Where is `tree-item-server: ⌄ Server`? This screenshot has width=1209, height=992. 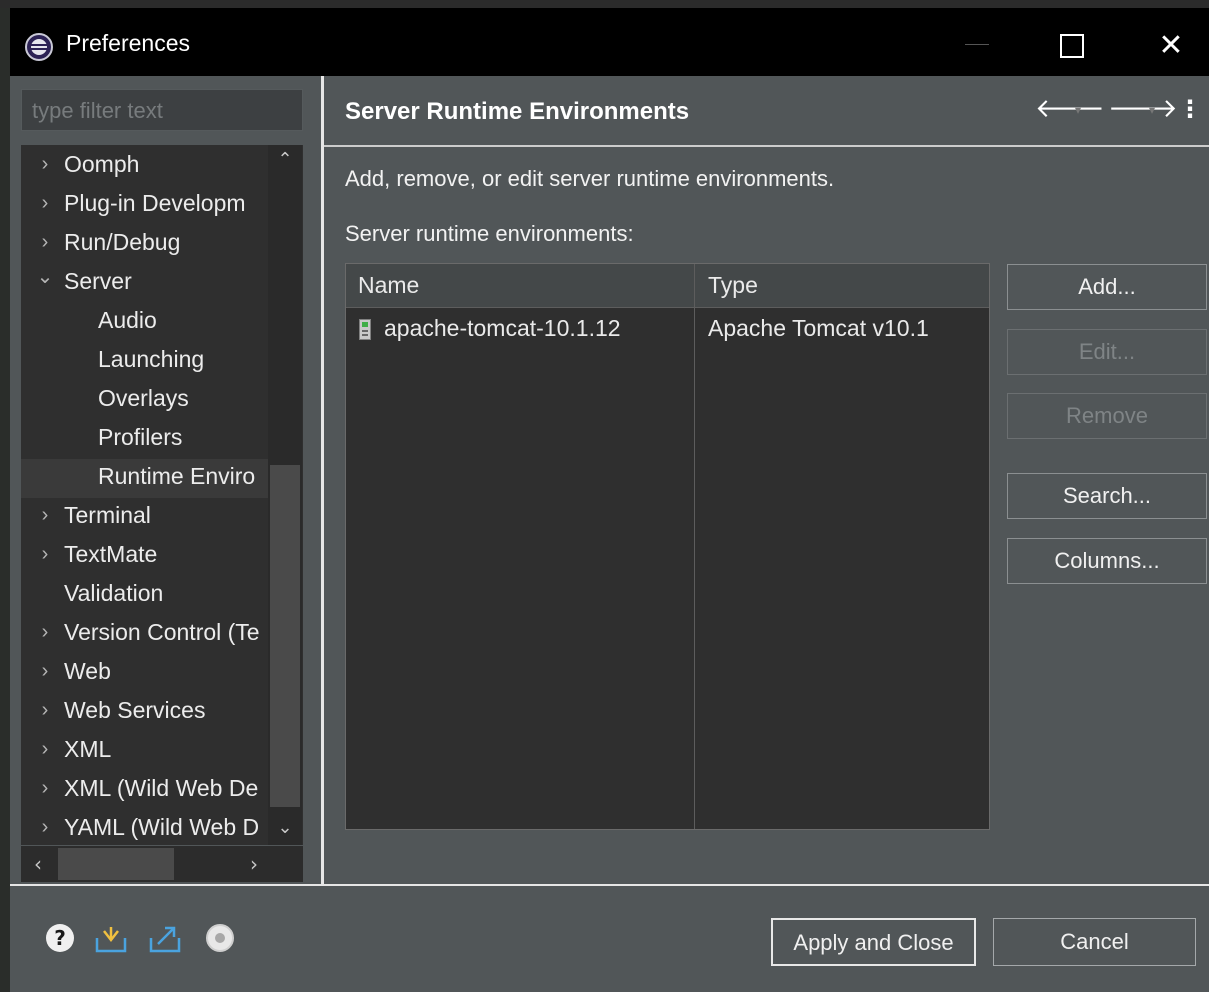
tree-item-server: ⌄ Server is located at coordinates (146, 283).